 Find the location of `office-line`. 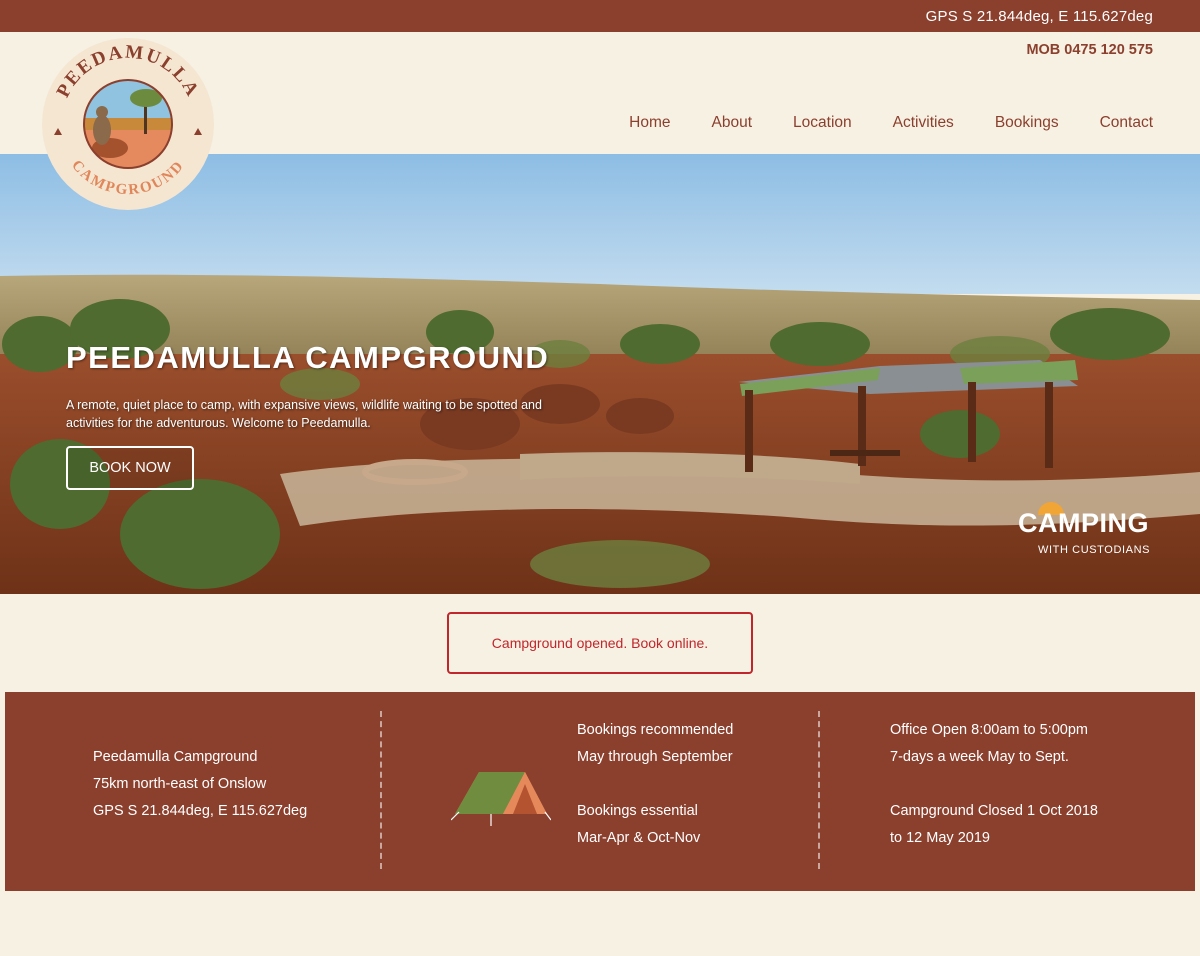

office-line is located at coordinates (994, 784).